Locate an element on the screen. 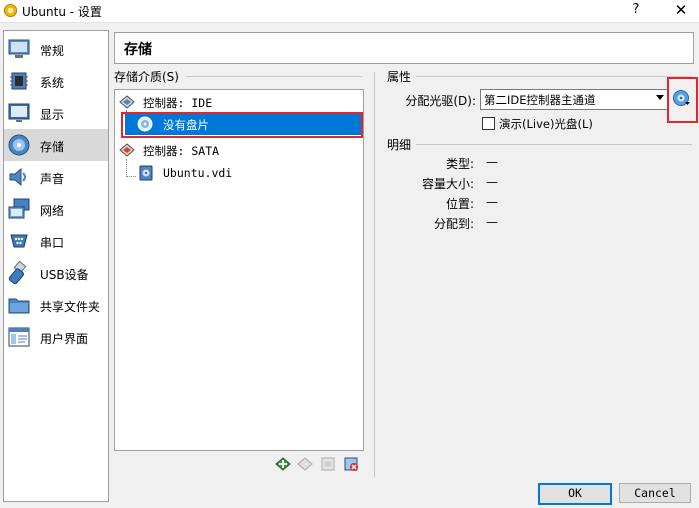 This screenshot has height=508, width=699. sidebar-item-label: 用户界面 is located at coordinates (64, 339).